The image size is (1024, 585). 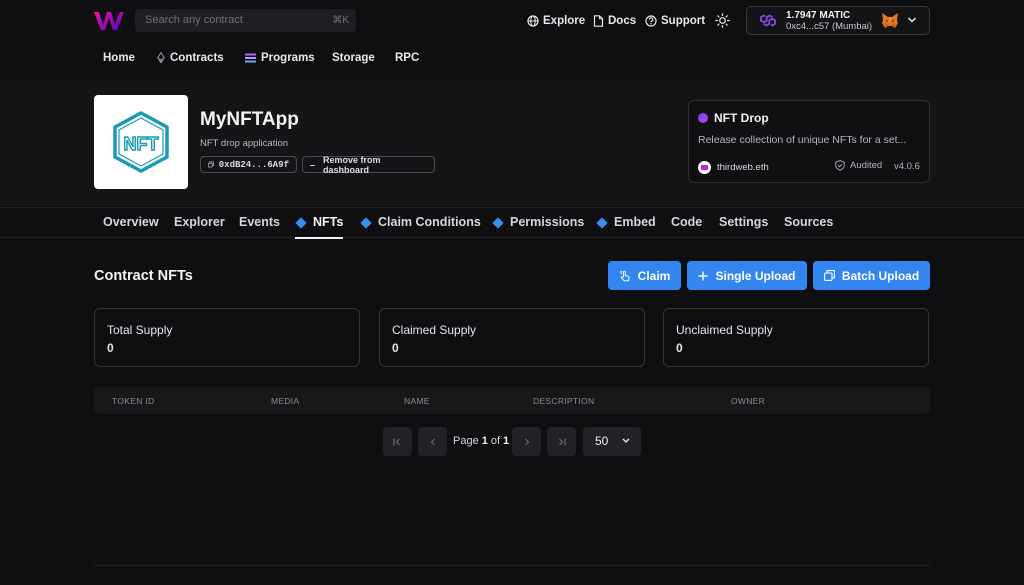 What do you see at coordinates (512, 59) in the screenshot?
I see `main-nav: Home Contracts Programs Storage RPC` at bounding box center [512, 59].